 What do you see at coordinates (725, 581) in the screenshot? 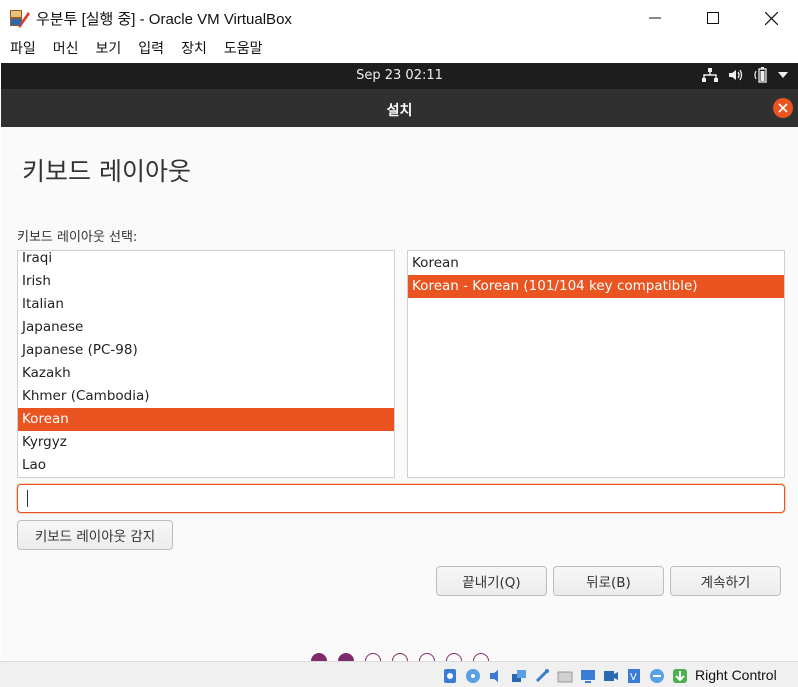
I see `continue-button: 계속하기` at bounding box center [725, 581].